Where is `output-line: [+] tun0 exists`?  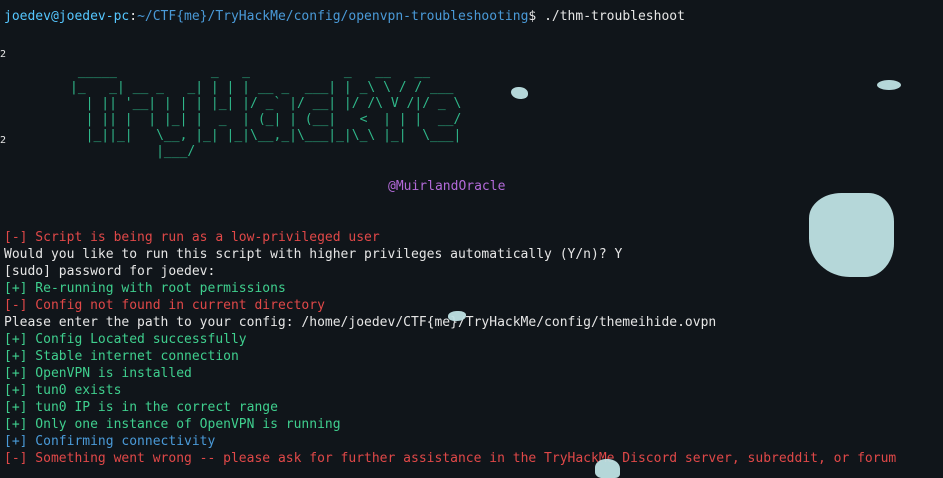
output-line: [+] tun0 exists is located at coordinates (62, 390).